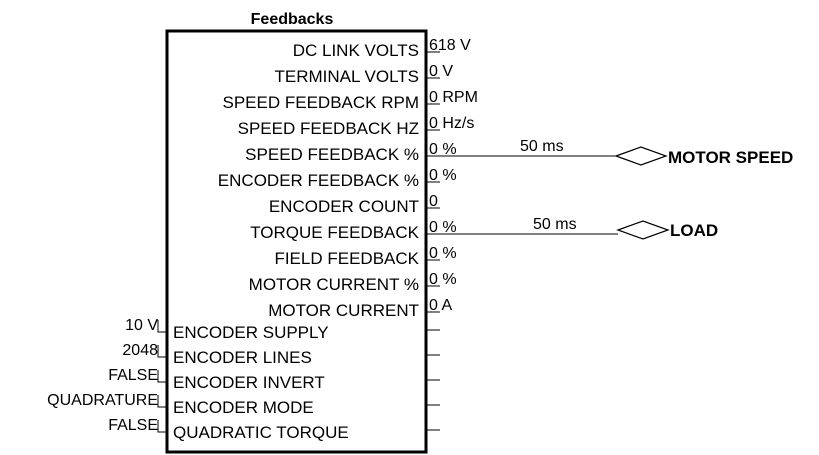 This screenshot has width=819, height=455. I want to click on output-label-encoder-feedback-pct: ENCODER FEEDBACK %, so click(318, 180).